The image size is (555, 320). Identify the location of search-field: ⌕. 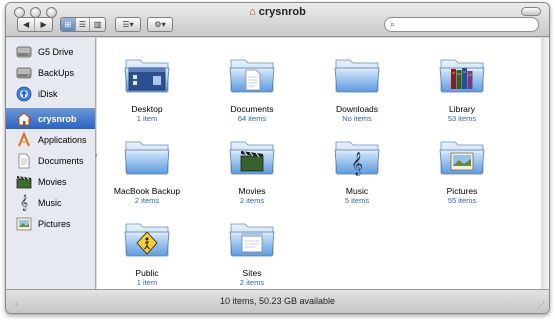
(461, 24).